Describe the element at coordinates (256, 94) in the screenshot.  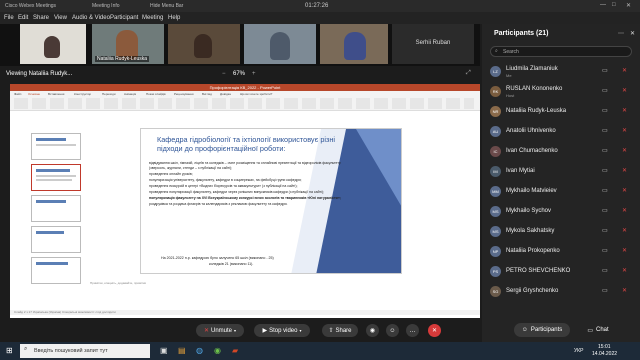
I see `ppt-tab: Що ви хочете зробити?` at that location.